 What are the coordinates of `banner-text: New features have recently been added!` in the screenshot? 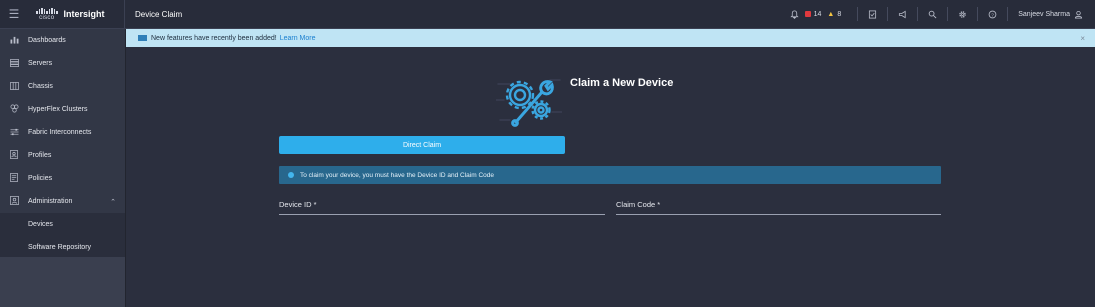 It's located at (214, 38).